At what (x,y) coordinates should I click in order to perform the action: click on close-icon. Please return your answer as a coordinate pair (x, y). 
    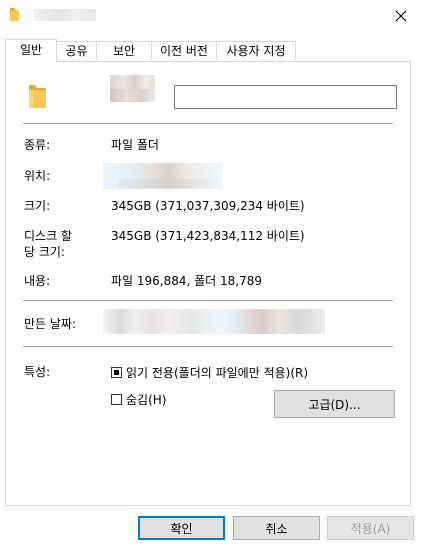
    Looking at the image, I should click on (401, 16).